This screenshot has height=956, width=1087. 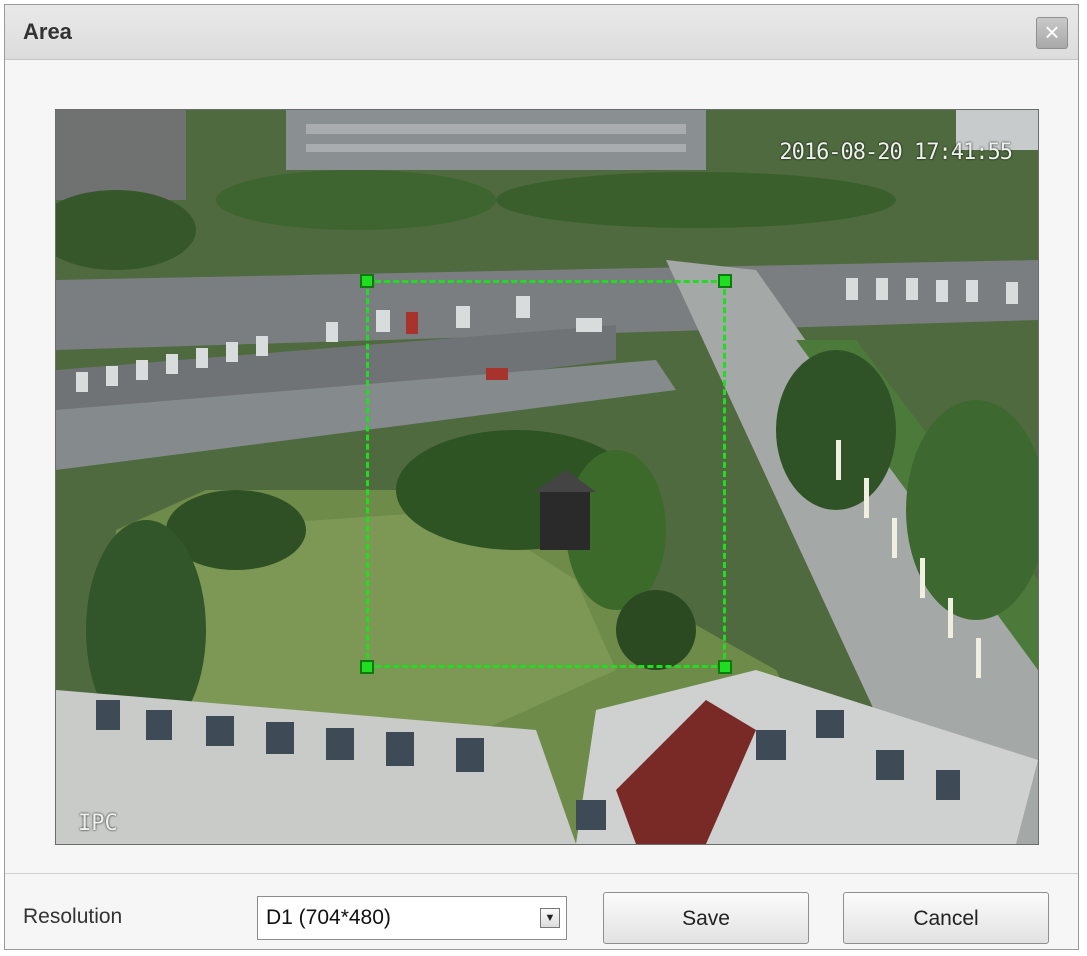 I want to click on roi-handle-top-right, so click(x=725, y=281).